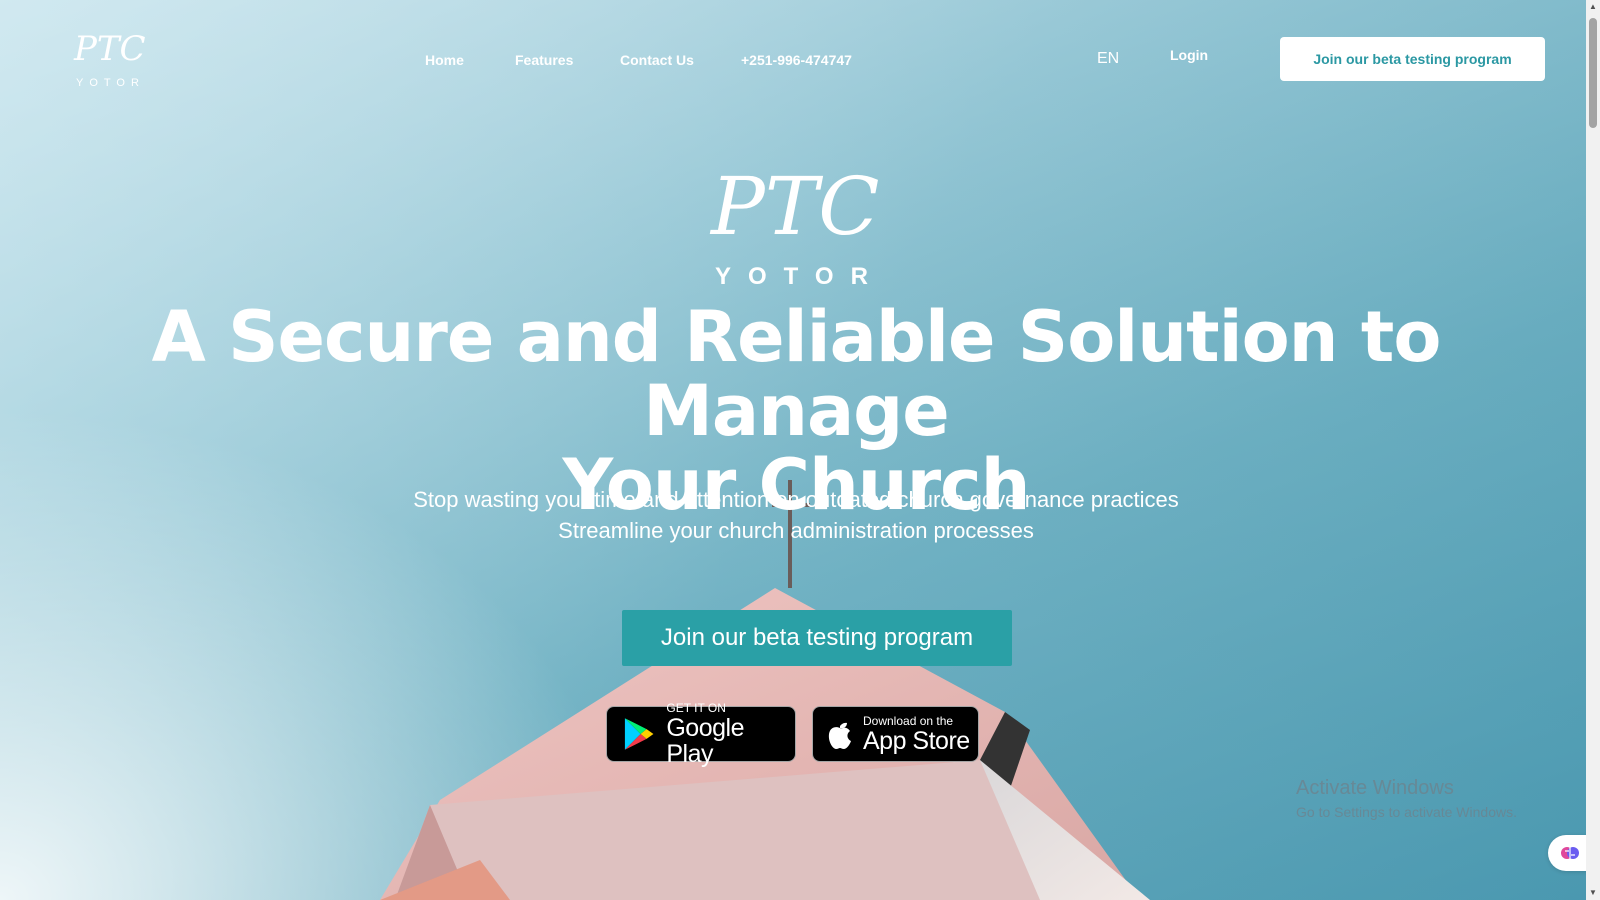 The height and width of the screenshot is (900, 1600). What do you see at coordinates (1375, 788) in the screenshot?
I see `windows-watermark-title: Activate Windows` at bounding box center [1375, 788].